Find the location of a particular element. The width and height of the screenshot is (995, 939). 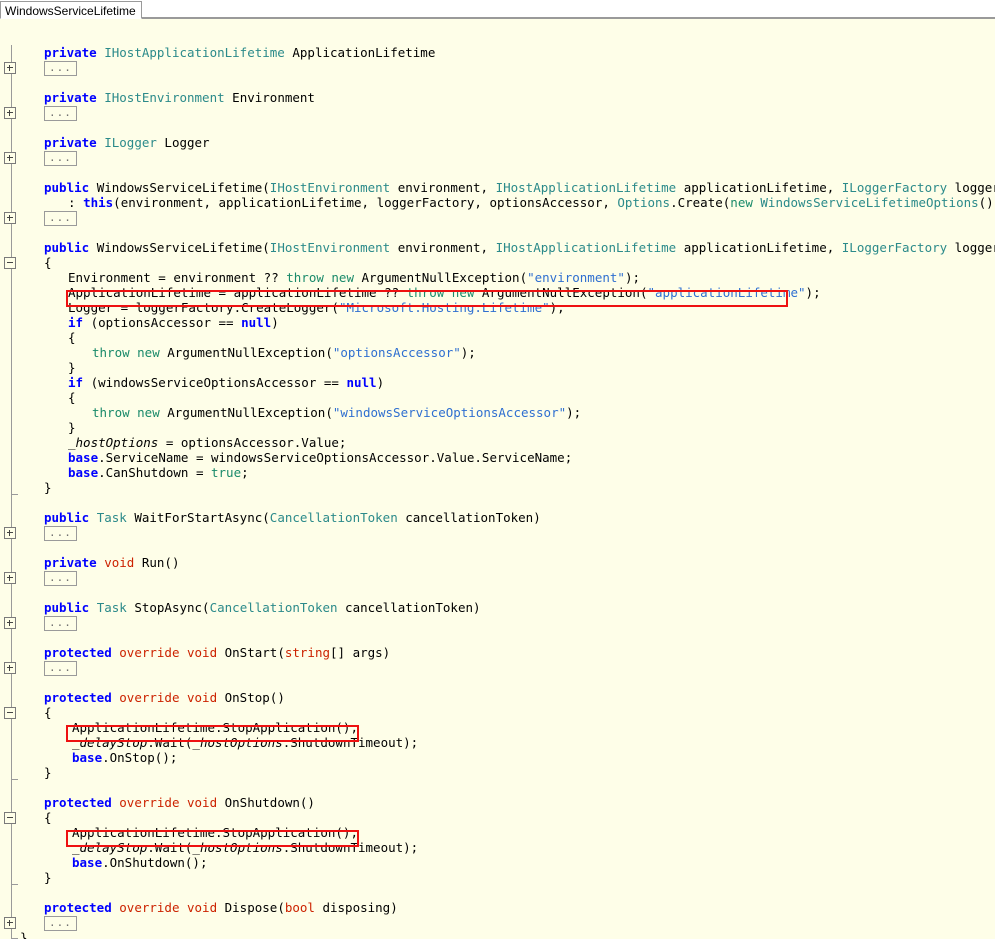

code-token: _delayStop is located at coordinates (110, 742).